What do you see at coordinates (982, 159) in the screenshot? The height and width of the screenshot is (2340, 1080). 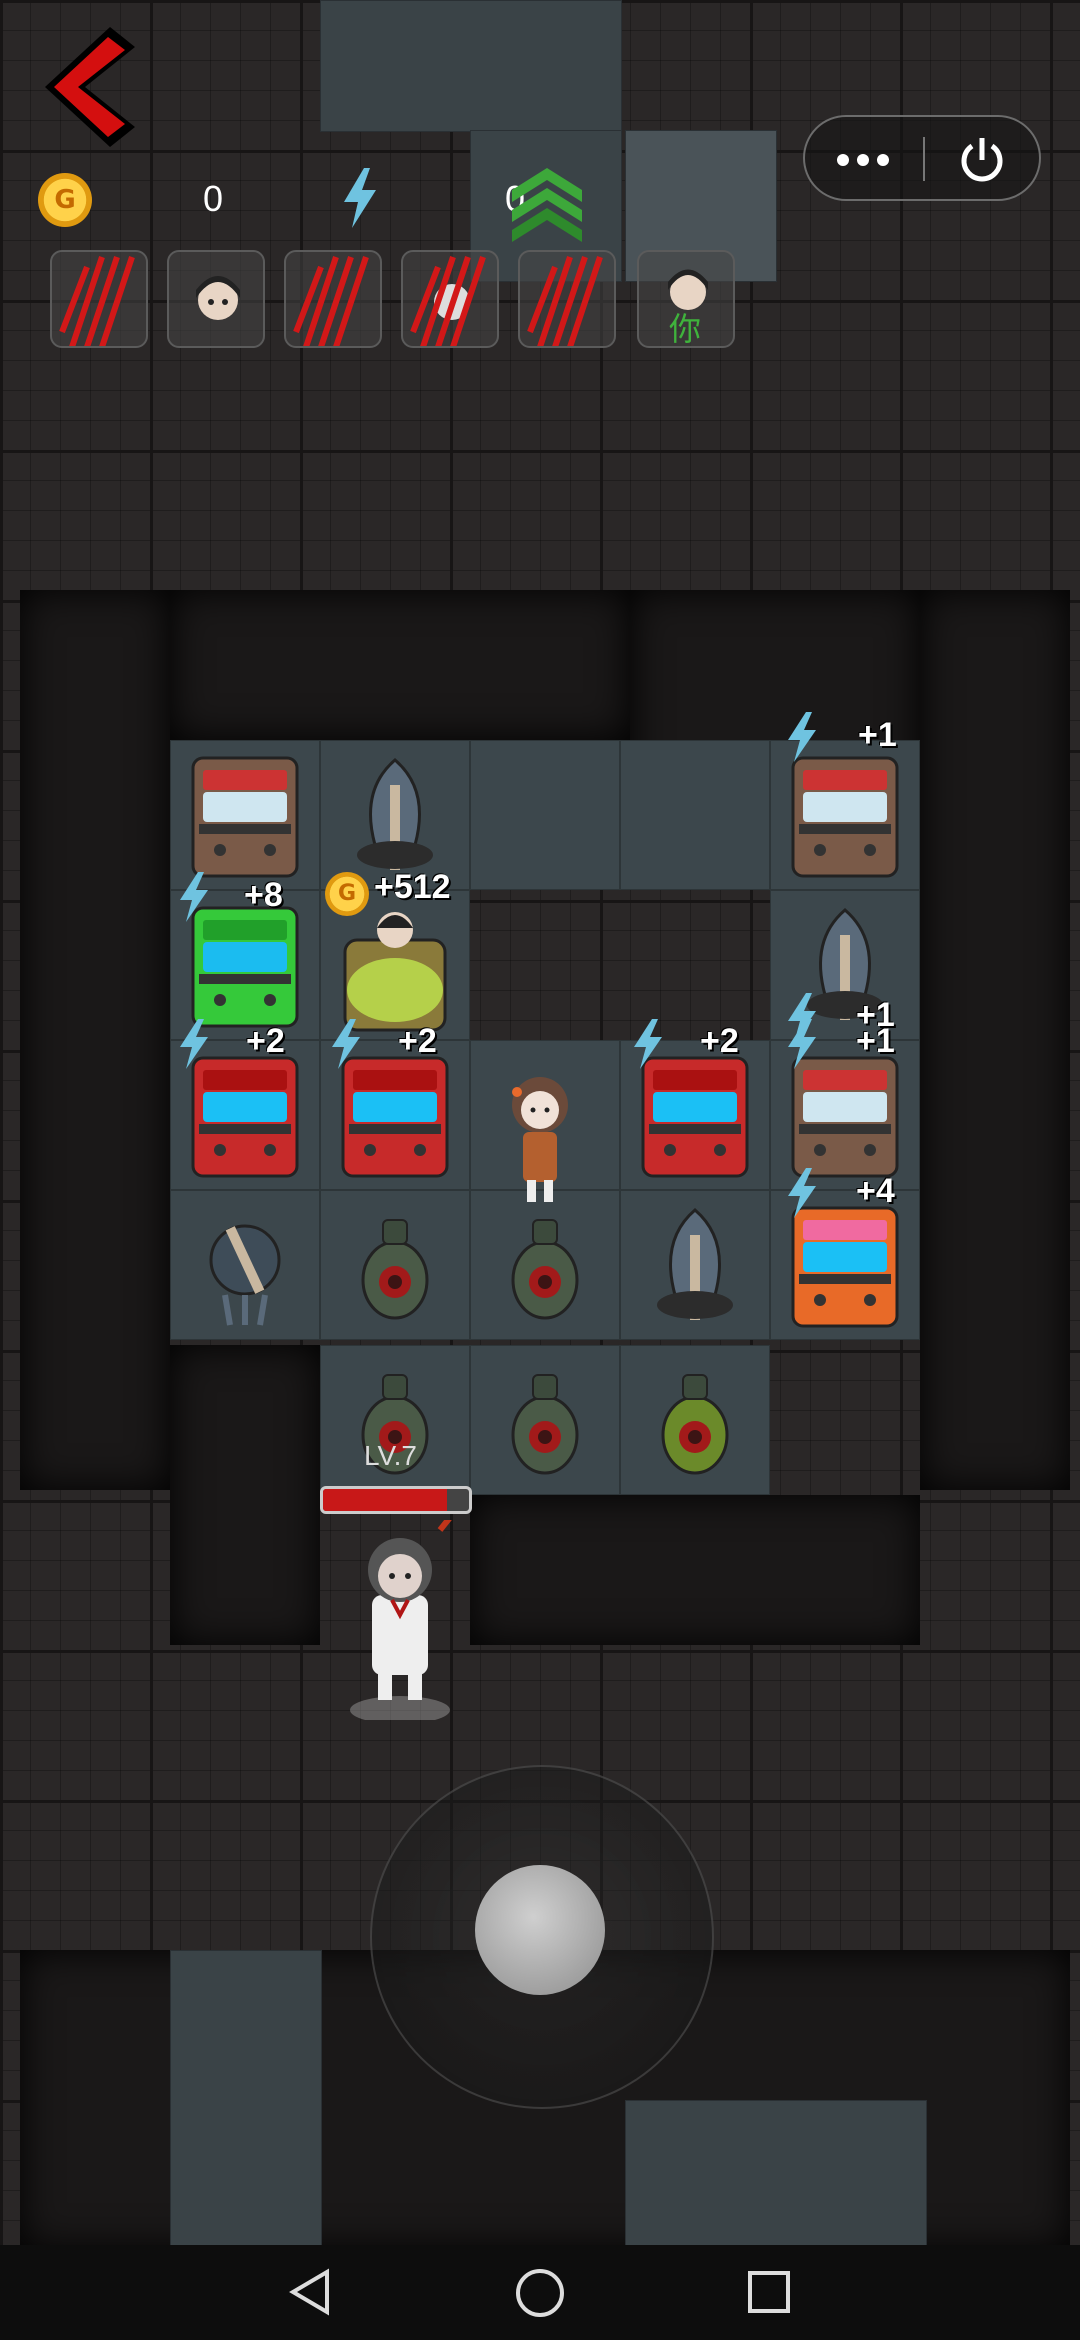 I see `power-icon` at bounding box center [982, 159].